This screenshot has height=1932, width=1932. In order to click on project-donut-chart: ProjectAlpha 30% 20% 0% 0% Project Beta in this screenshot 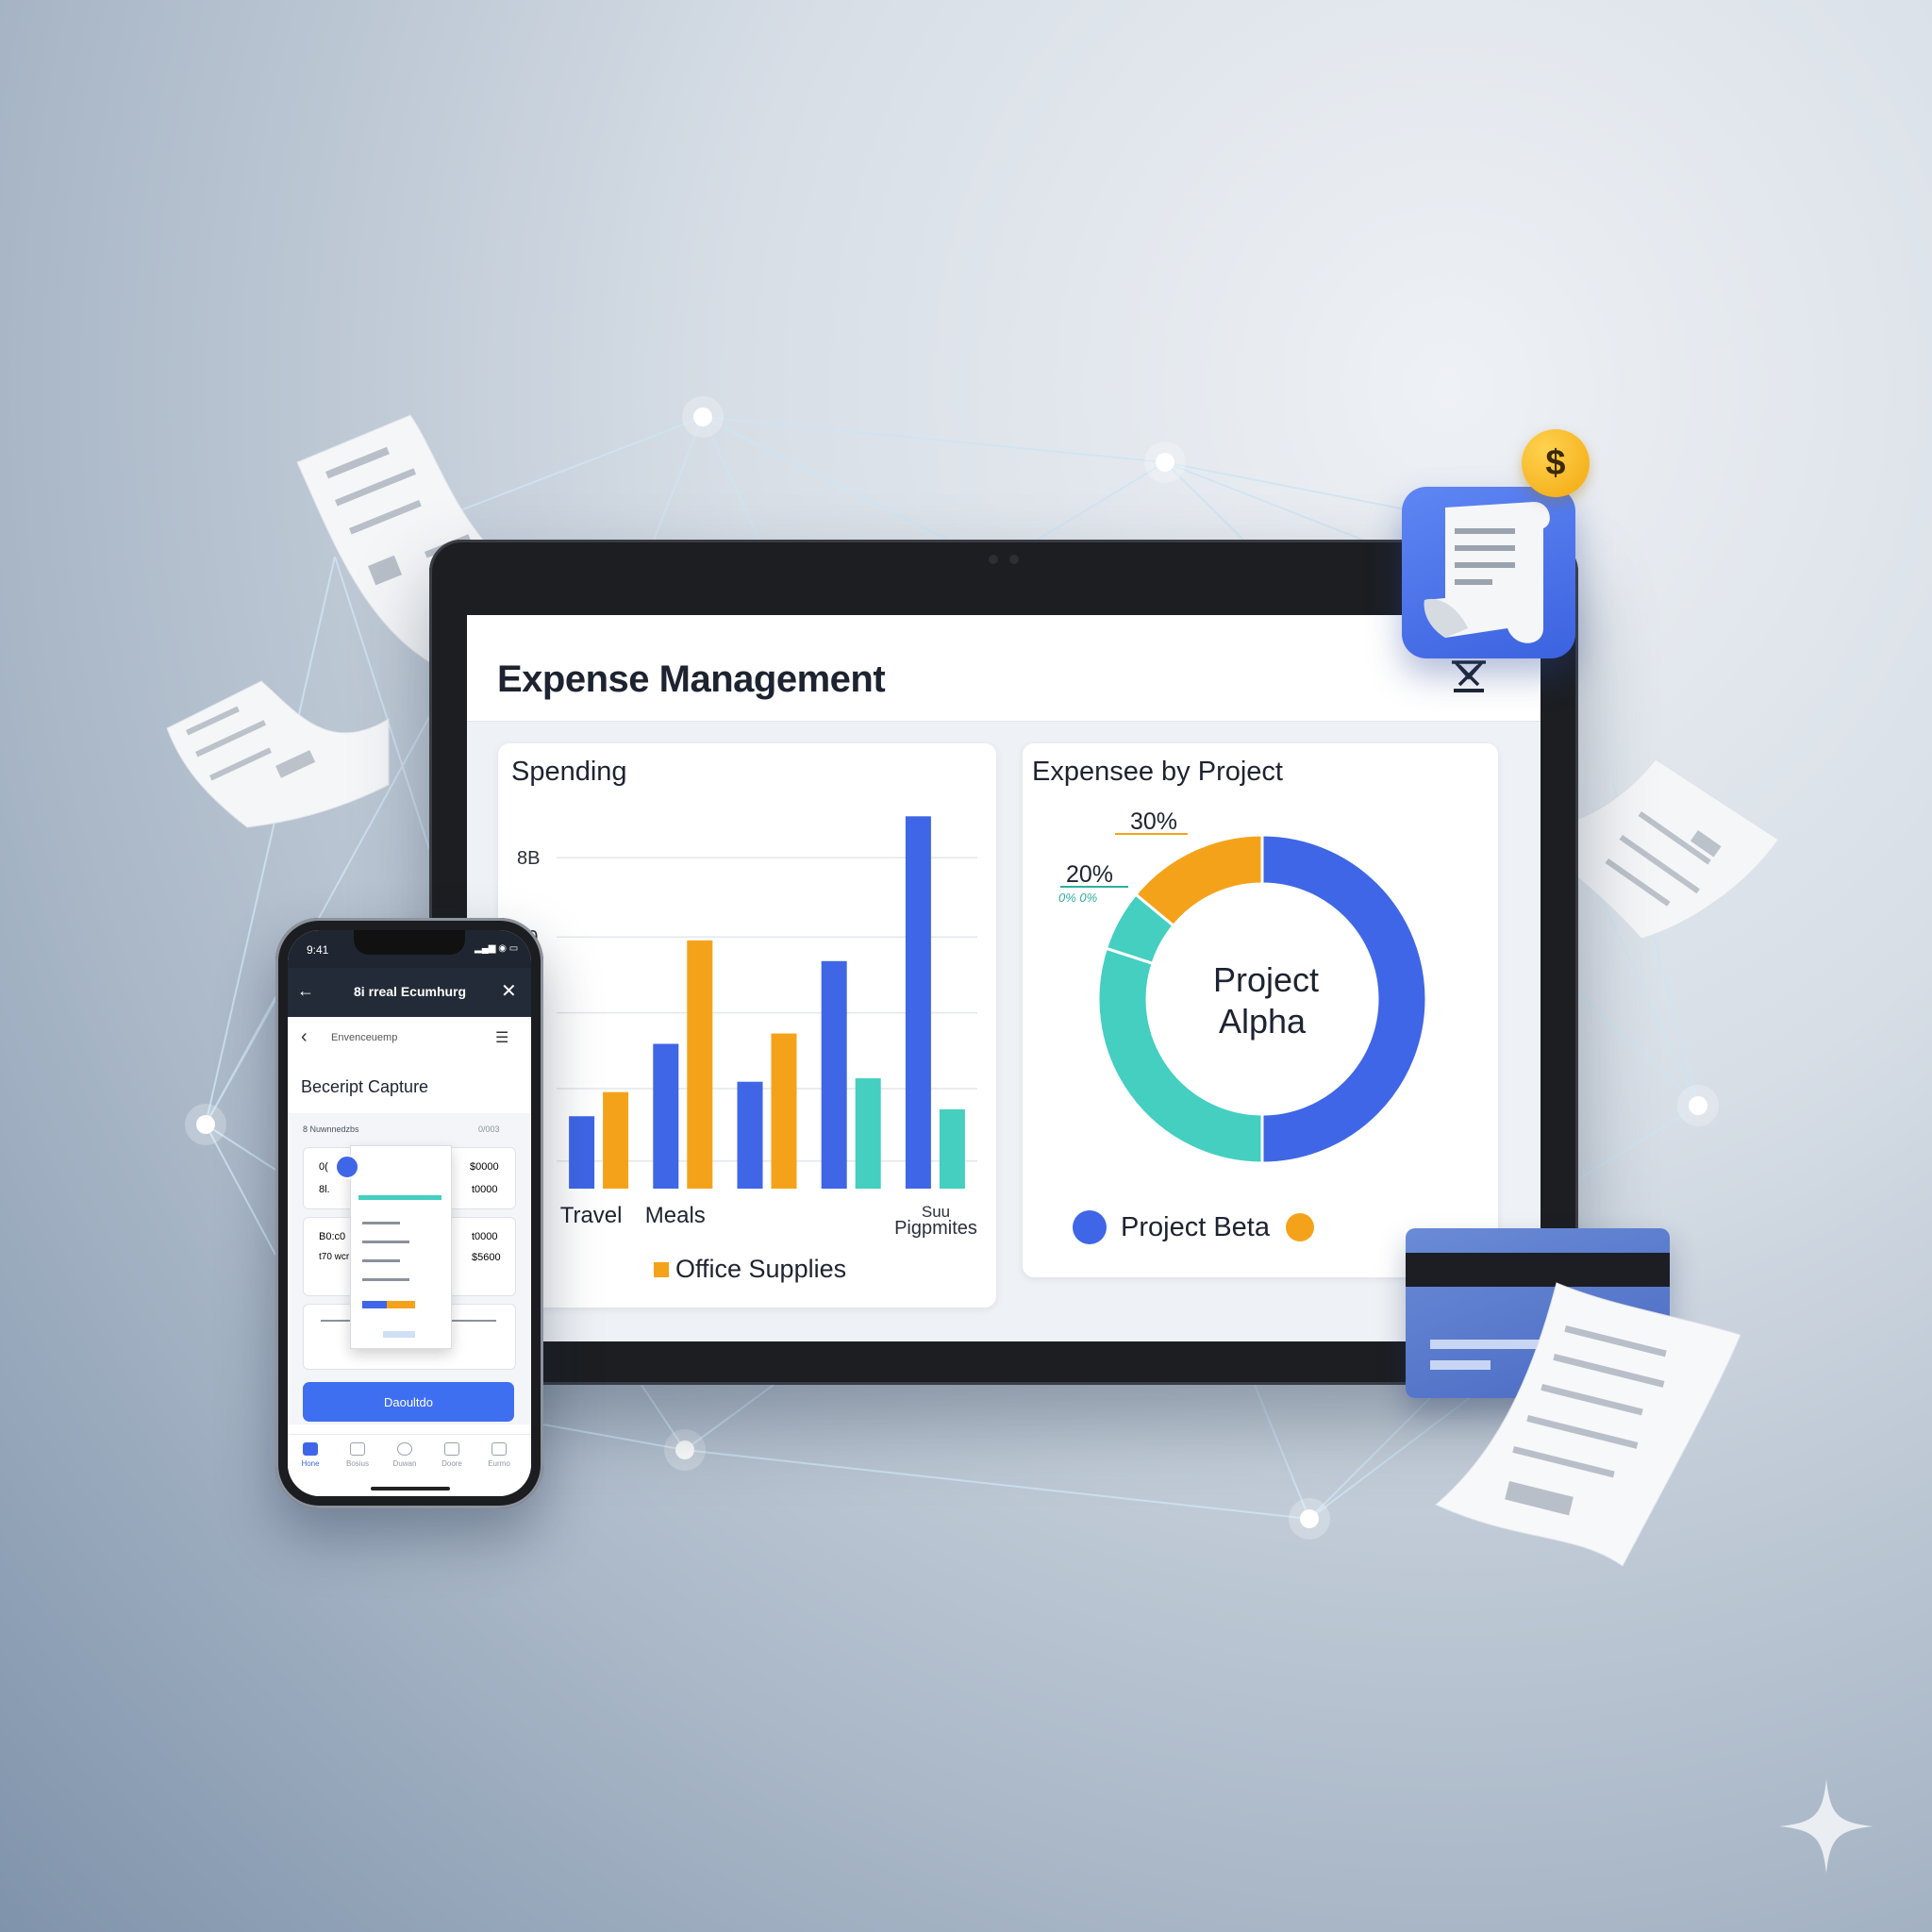, I will do `click(1243, 1026)`.